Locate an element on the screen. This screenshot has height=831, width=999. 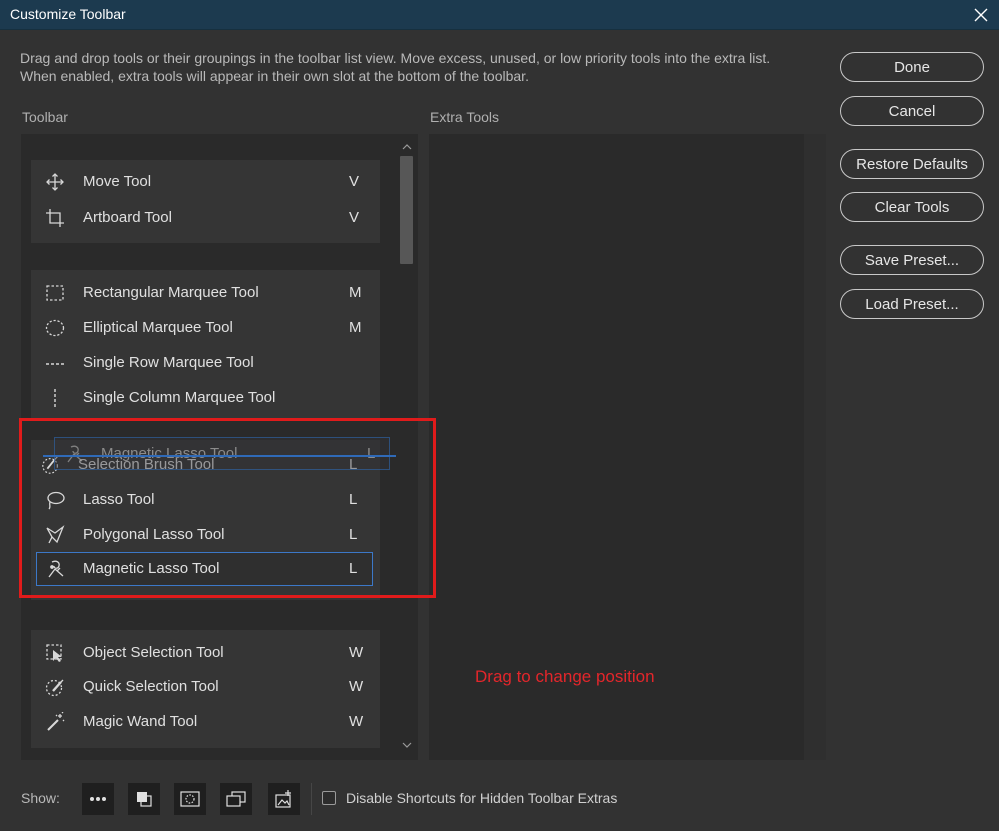
annotation-highlight-box is located at coordinates (227, 508).